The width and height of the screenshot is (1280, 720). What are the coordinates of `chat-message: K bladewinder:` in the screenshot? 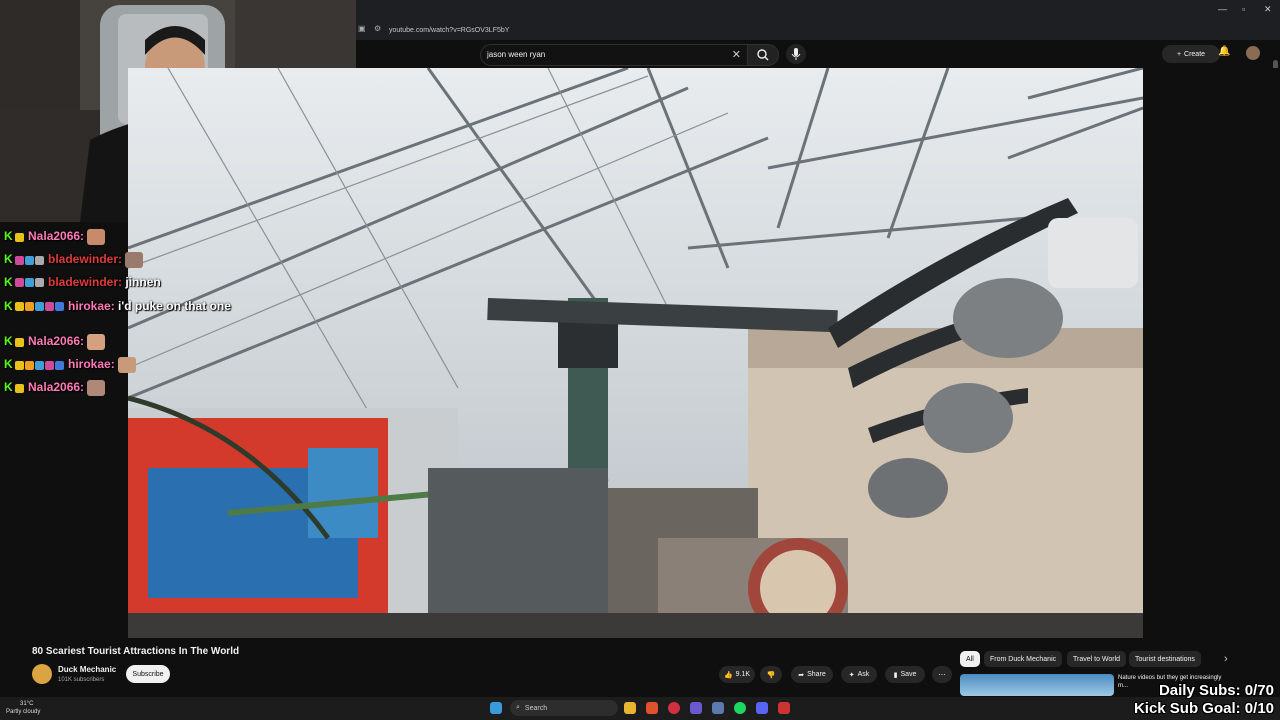 It's located at (74, 260).